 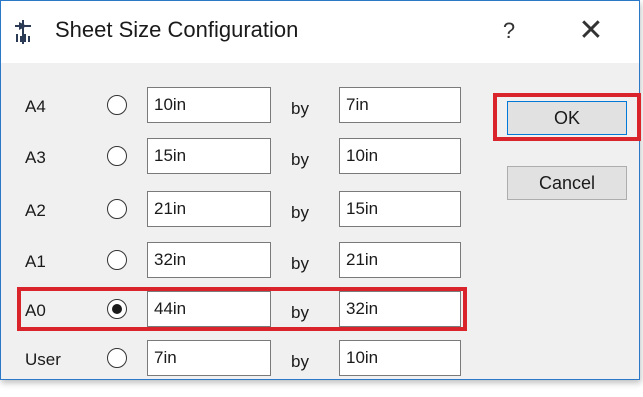 What do you see at coordinates (591, 31) in the screenshot?
I see `close-button: ✕` at bounding box center [591, 31].